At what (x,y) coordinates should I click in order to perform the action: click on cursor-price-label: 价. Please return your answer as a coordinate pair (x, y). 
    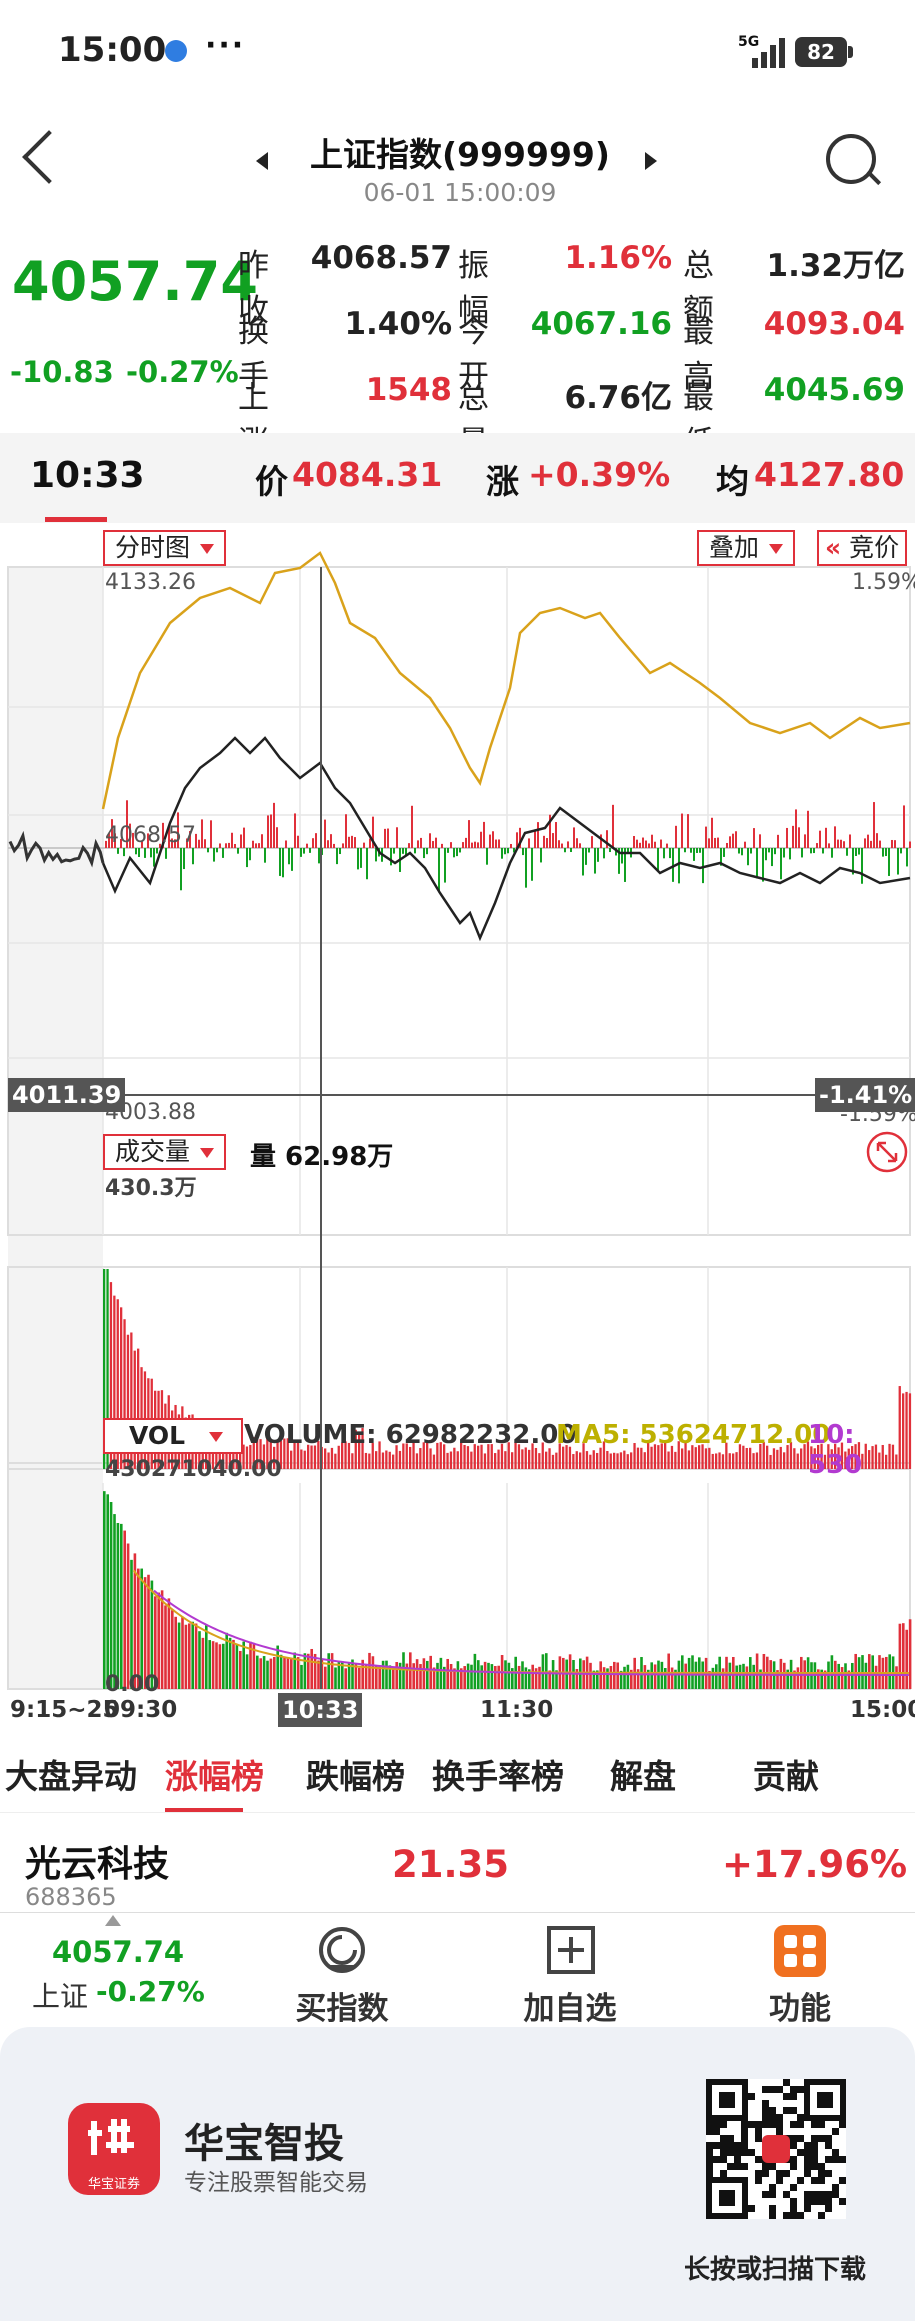
    Looking at the image, I should click on (271, 481).